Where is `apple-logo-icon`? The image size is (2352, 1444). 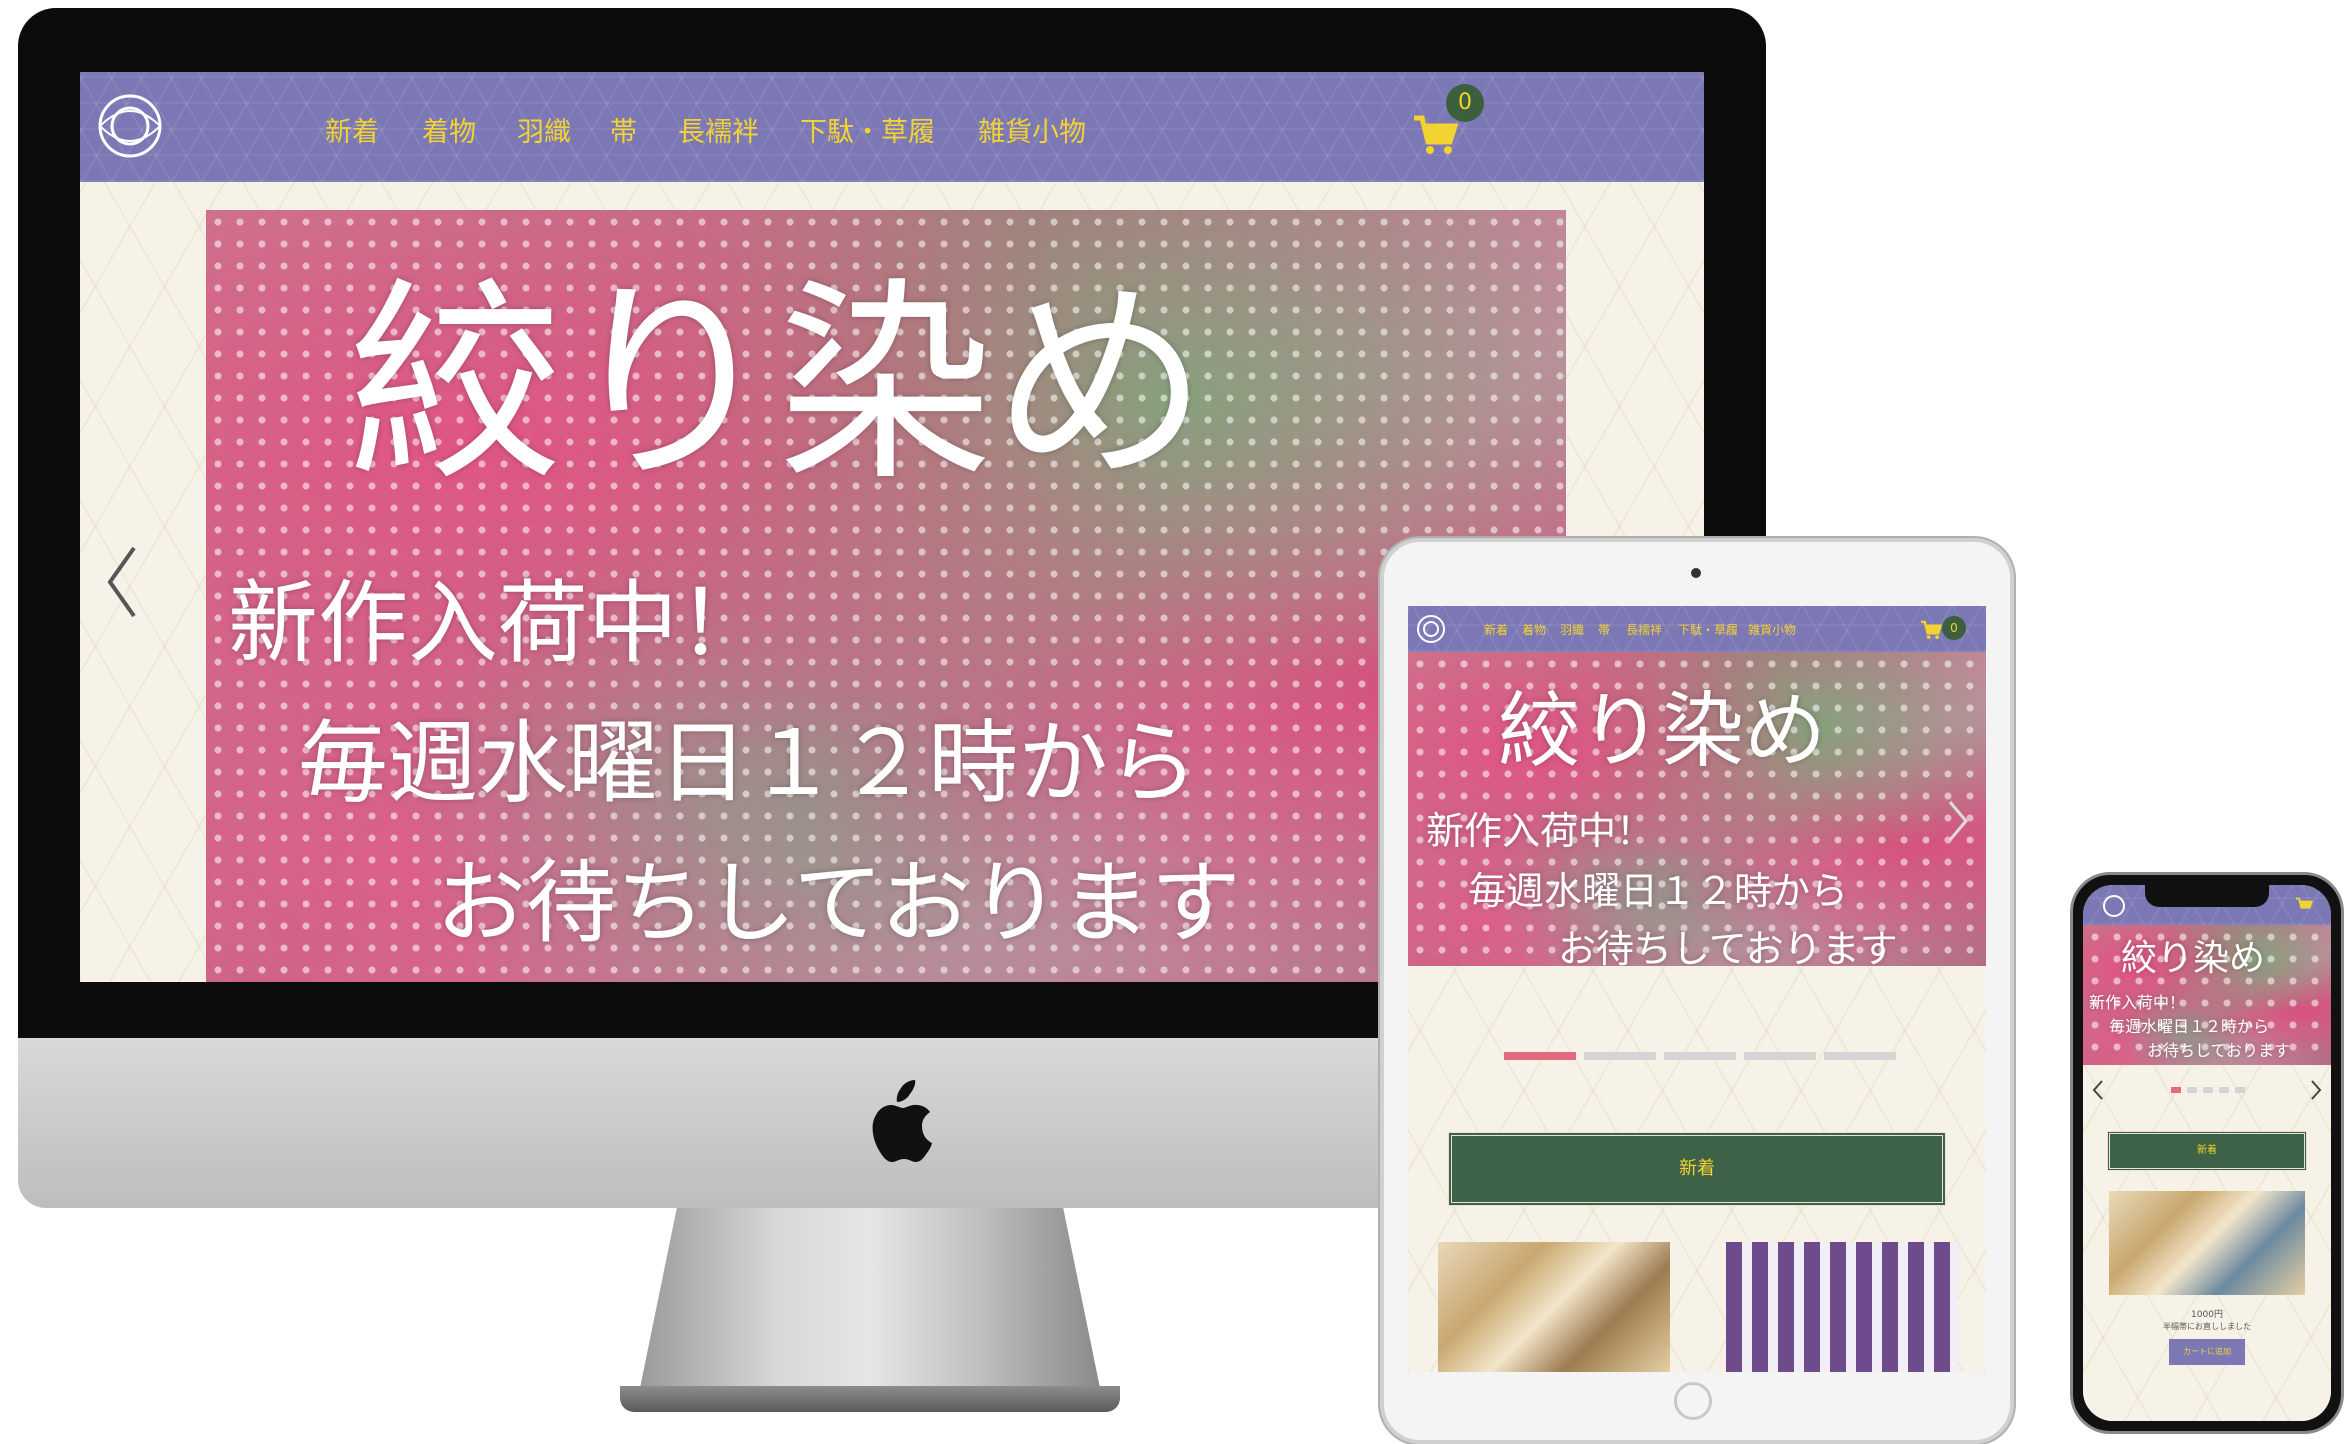 apple-logo-icon is located at coordinates (898, 1123).